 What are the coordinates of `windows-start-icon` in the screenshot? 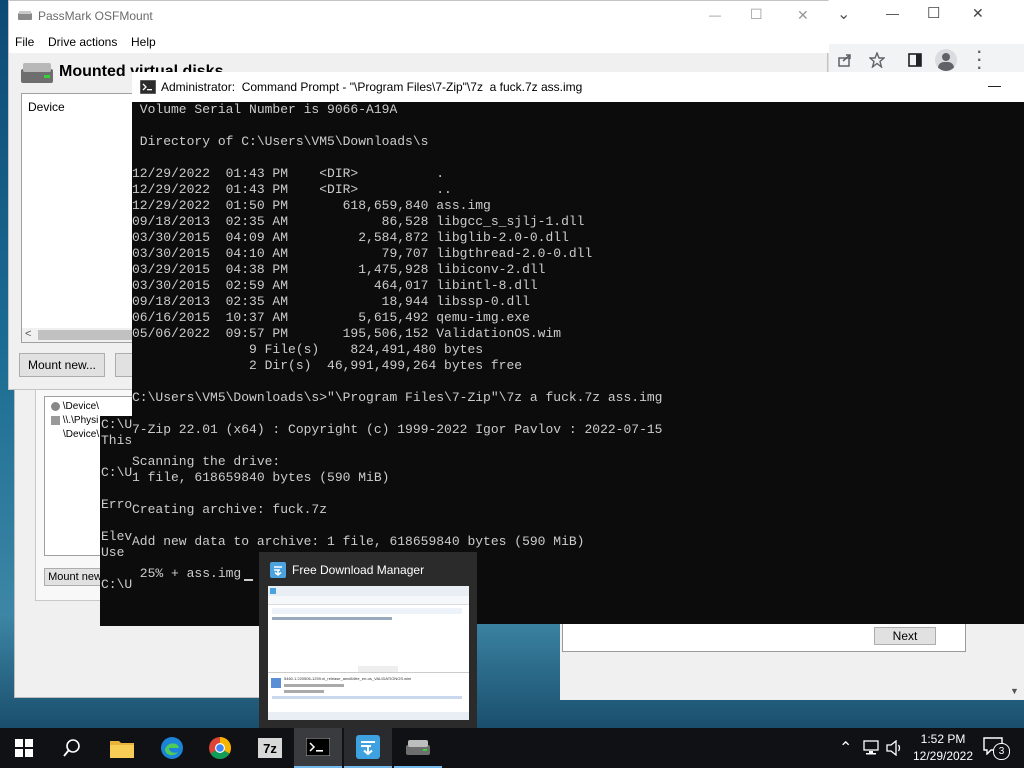 It's located at (24, 748).